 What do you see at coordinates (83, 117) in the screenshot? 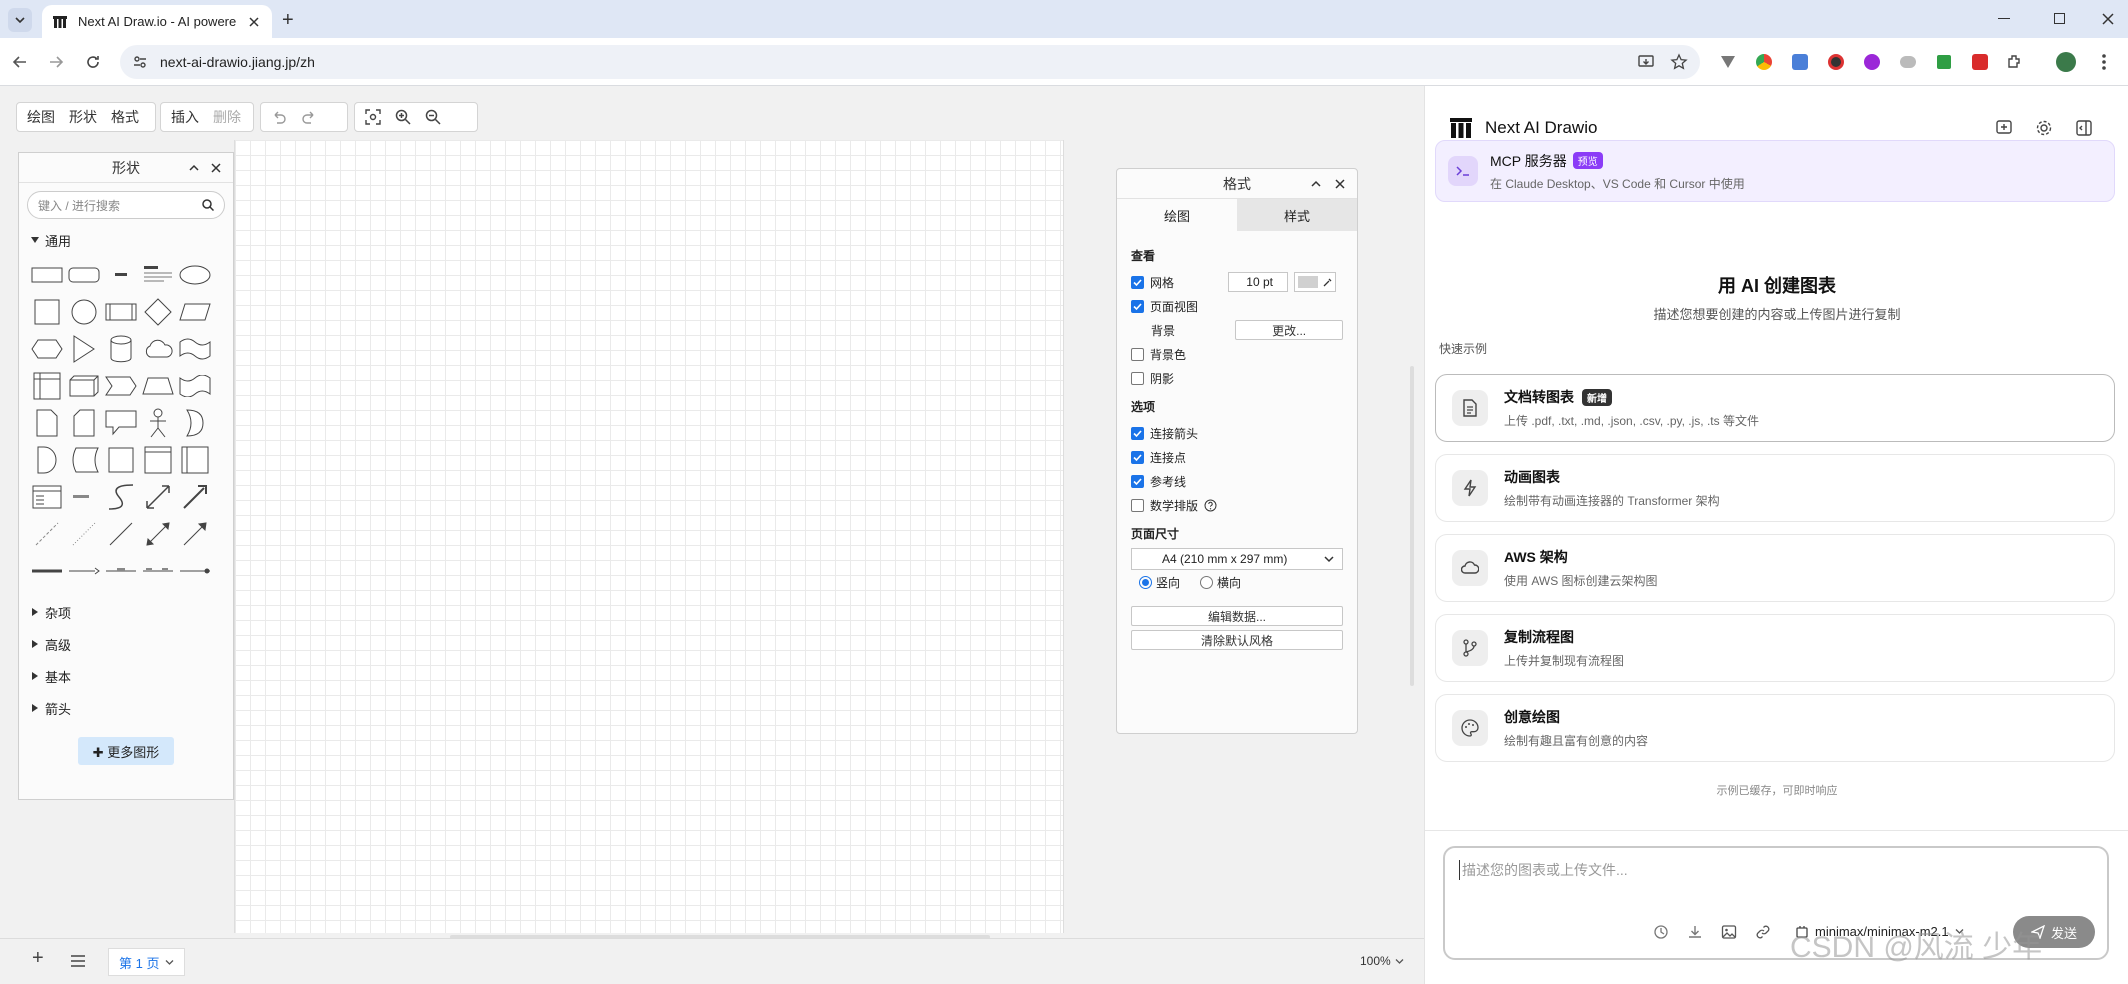
I see `menu-shape: 形状` at bounding box center [83, 117].